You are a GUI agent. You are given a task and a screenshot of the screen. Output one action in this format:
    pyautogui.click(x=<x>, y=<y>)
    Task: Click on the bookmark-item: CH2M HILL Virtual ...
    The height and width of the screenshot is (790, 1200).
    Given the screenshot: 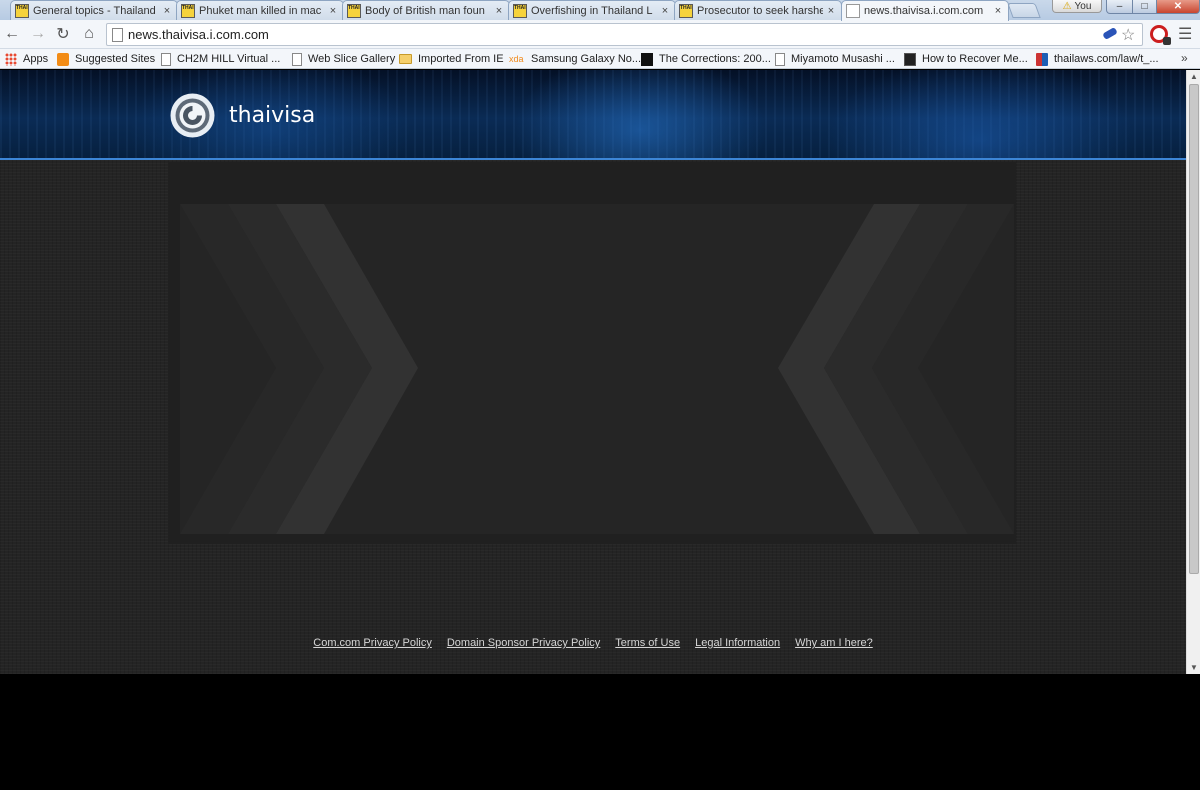 What is the action you would take?
    pyautogui.click(x=220, y=59)
    